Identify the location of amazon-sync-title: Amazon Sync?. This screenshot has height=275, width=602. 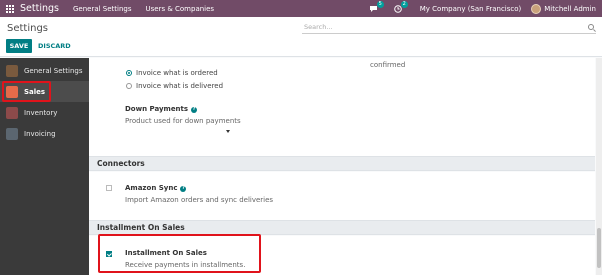
(156, 188).